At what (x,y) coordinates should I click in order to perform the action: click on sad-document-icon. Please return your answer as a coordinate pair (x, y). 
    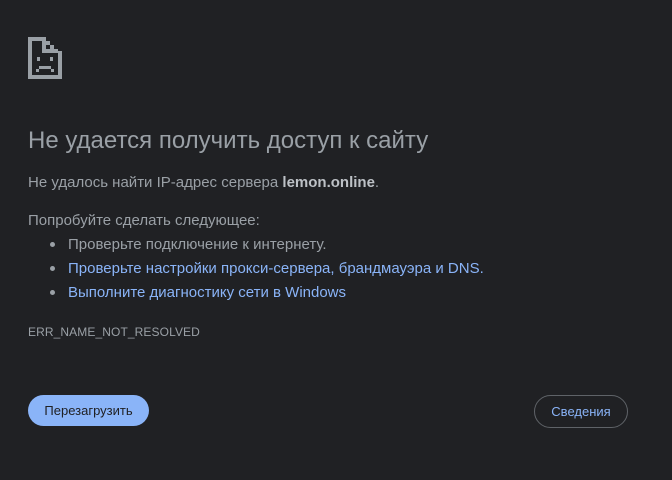
    Looking at the image, I should click on (45, 58).